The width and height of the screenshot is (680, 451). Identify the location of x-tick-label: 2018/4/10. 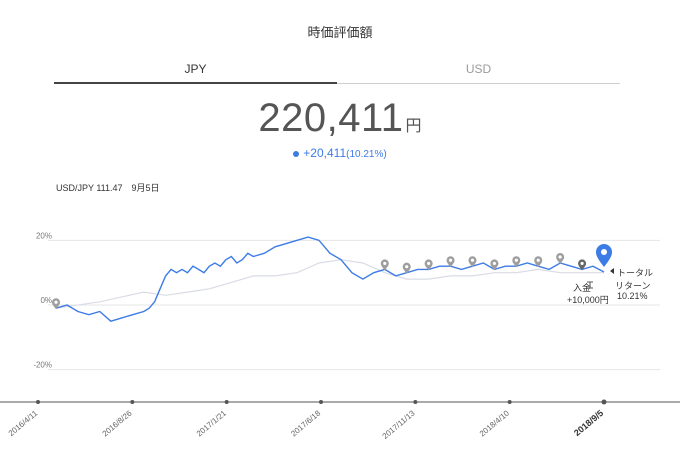
(494, 423).